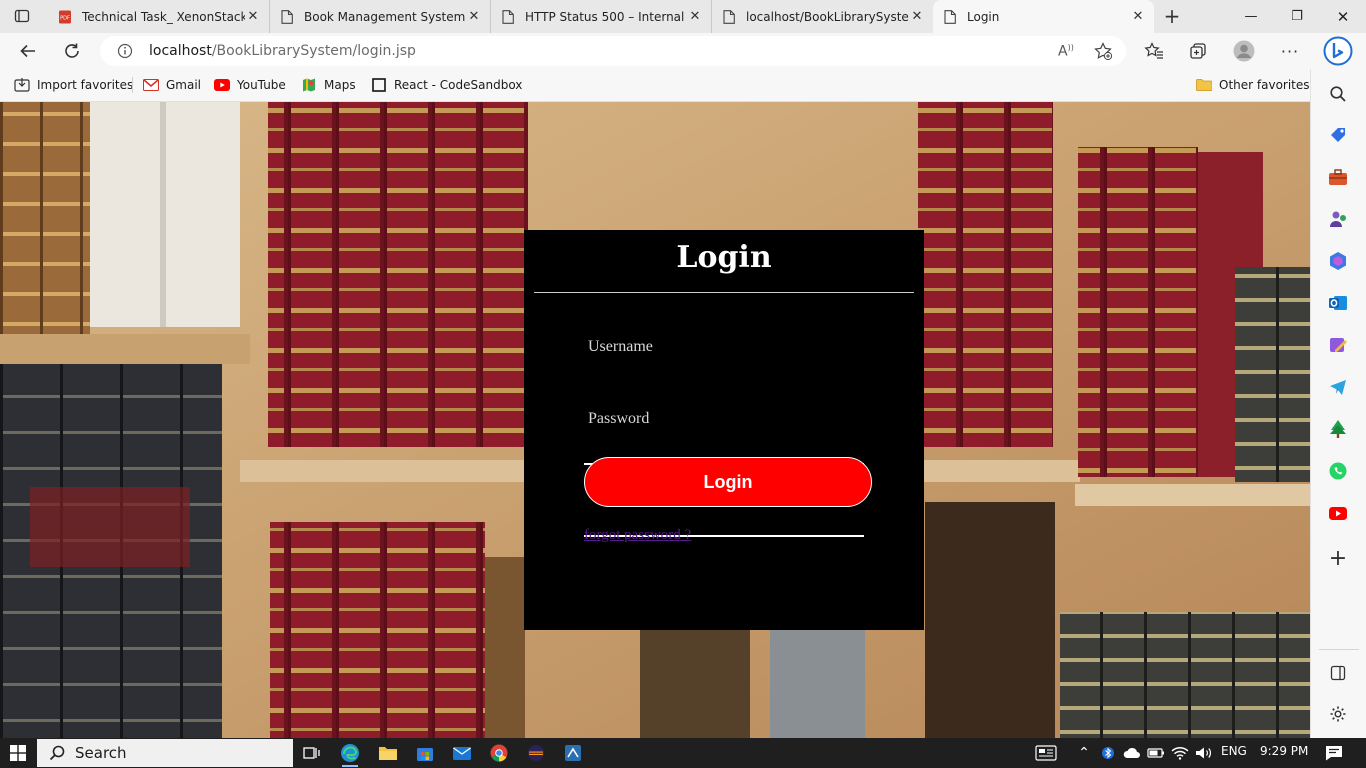  I want to click on windows-taskbar: Search ⌃ ENG 9:29 PM, so click(683, 753).